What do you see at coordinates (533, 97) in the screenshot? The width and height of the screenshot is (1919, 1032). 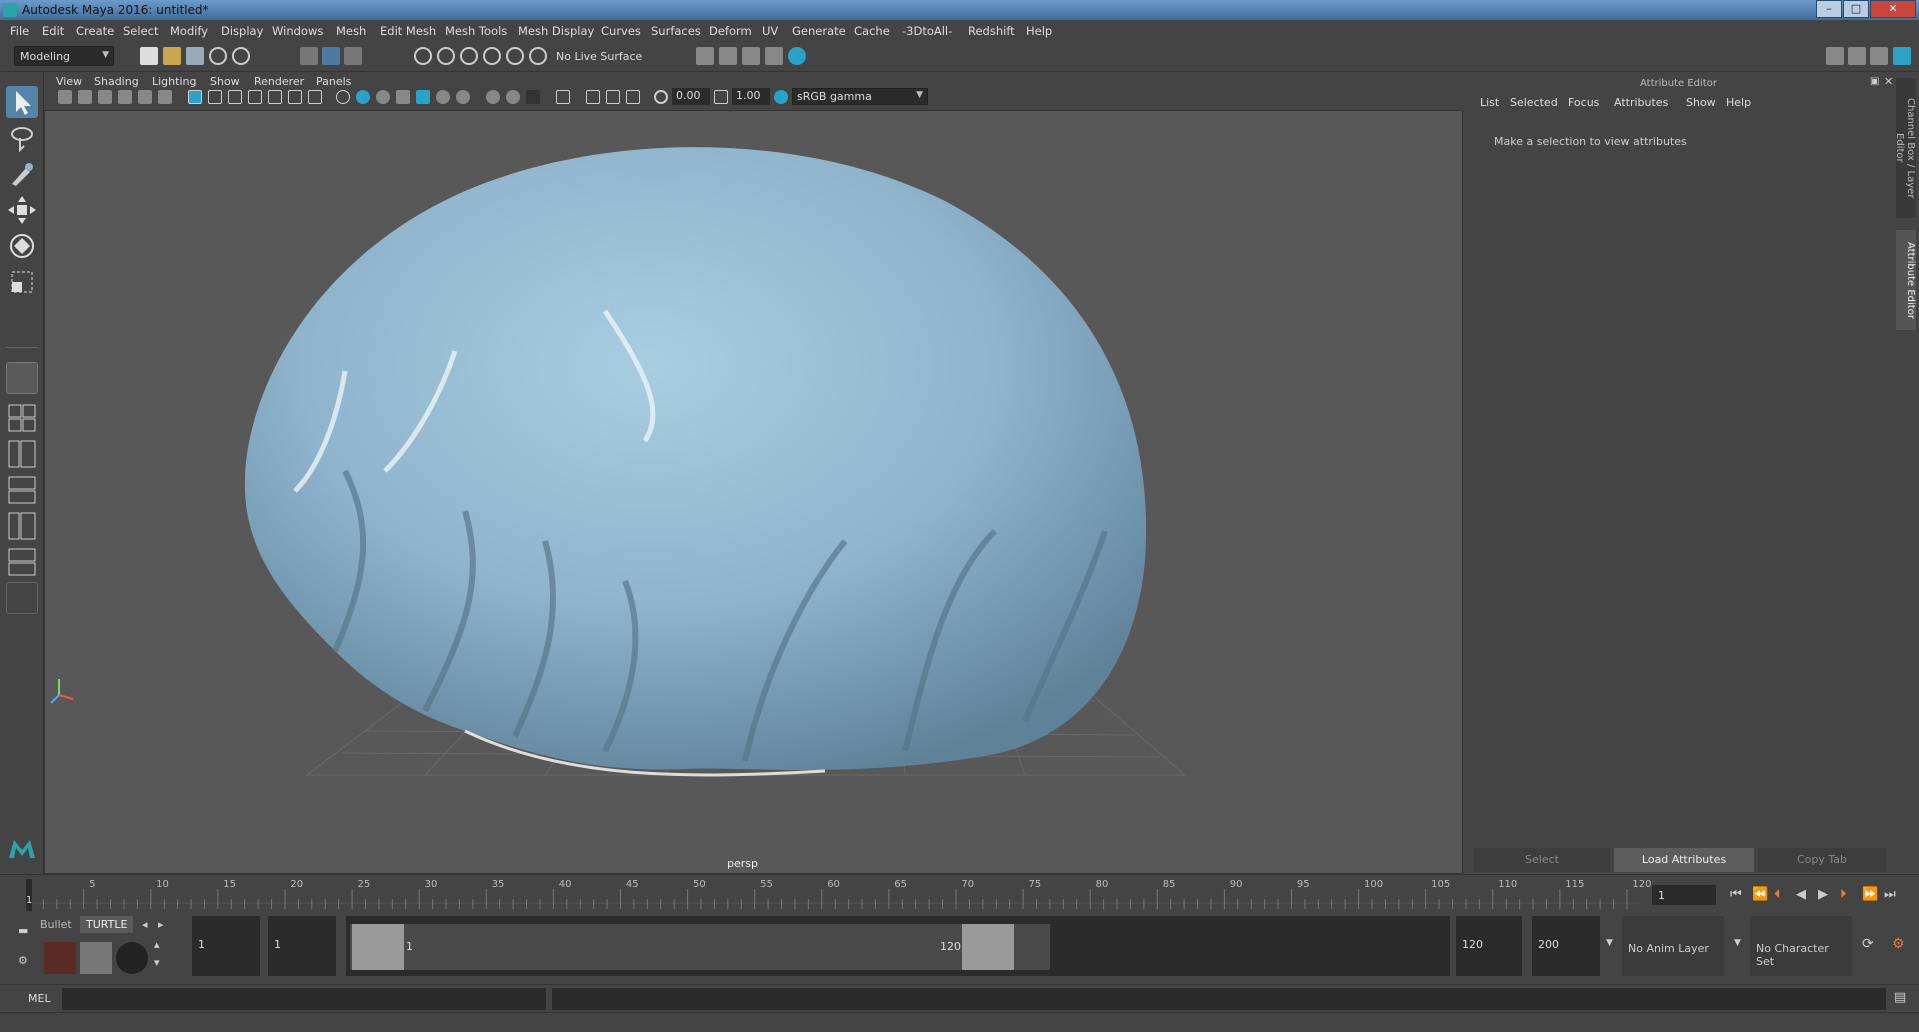 I see `anti-aliasing-icon` at bounding box center [533, 97].